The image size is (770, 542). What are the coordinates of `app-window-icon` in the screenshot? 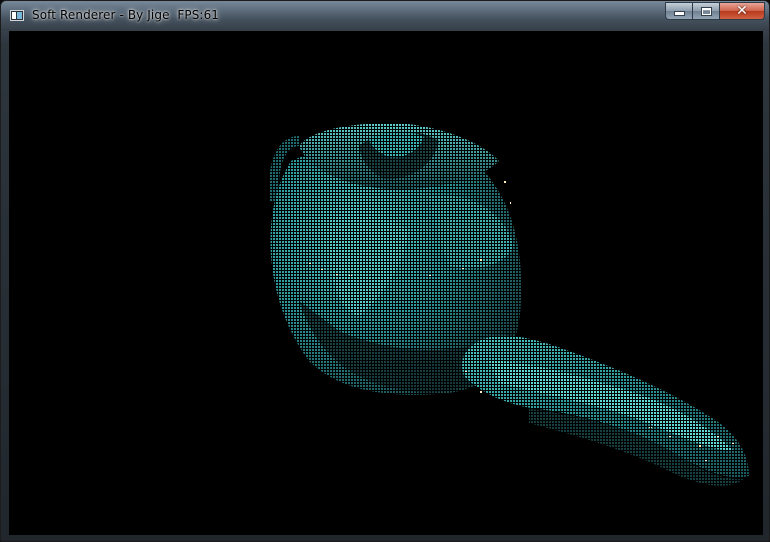 It's located at (17, 15).